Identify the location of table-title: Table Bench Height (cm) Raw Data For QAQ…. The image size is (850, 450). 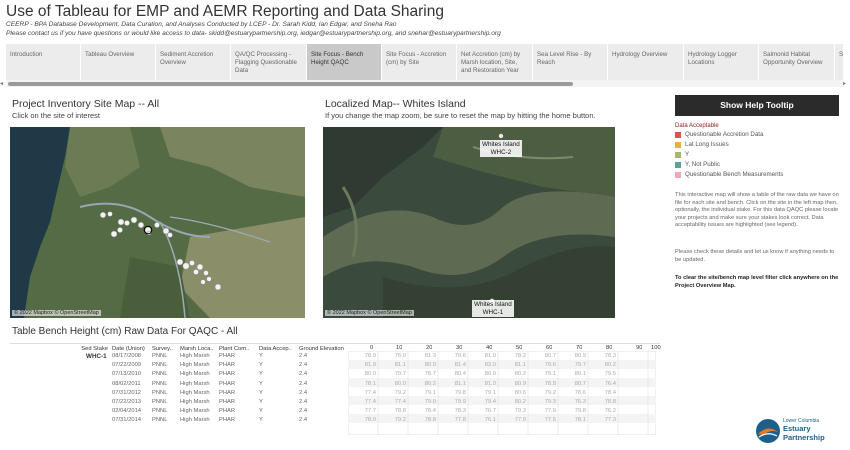
(125, 331).